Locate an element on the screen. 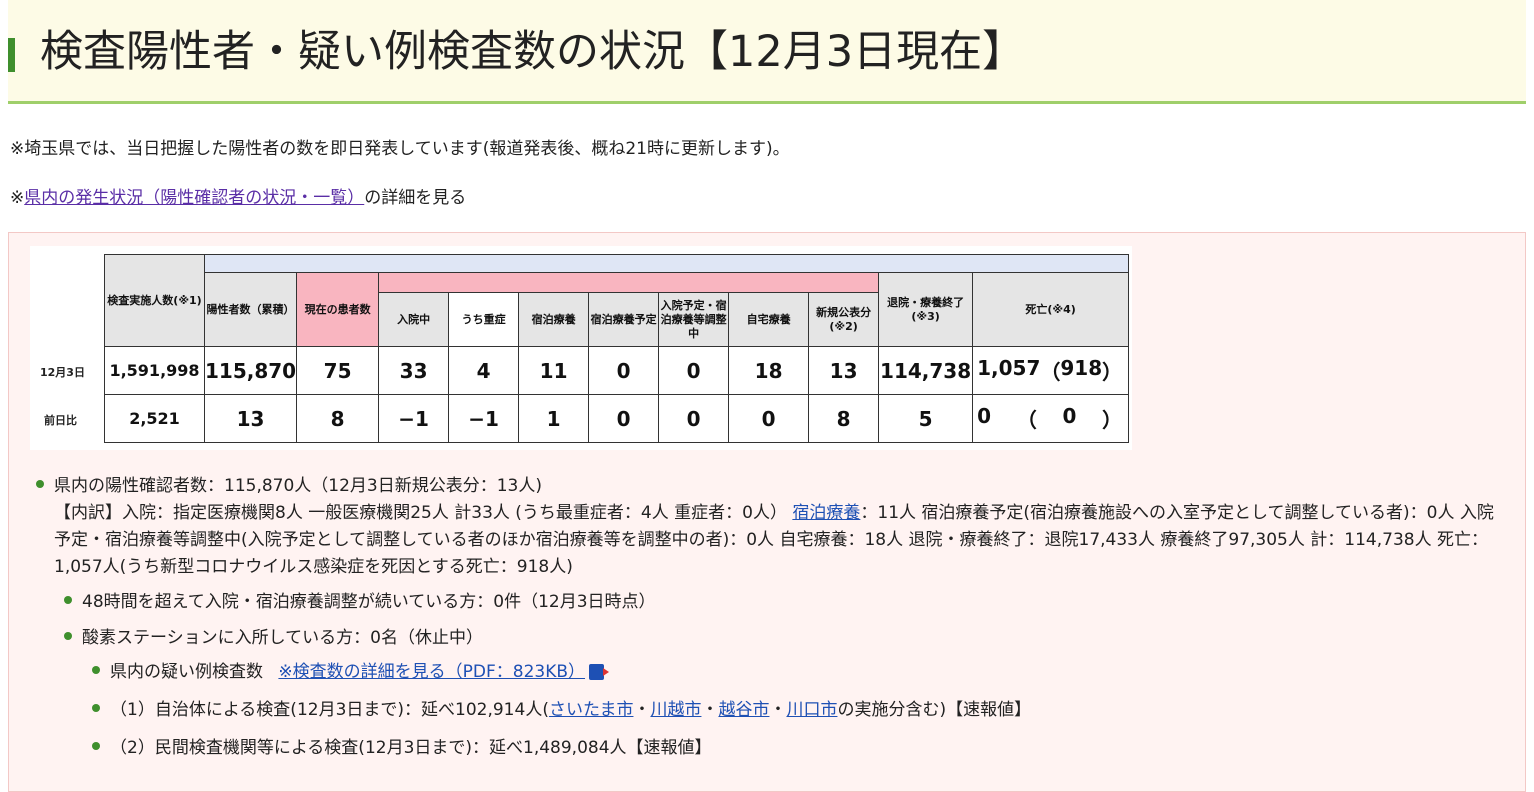 The height and width of the screenshot is (792, 1534). cell-current: 8 is located at coordinates (338, 418).